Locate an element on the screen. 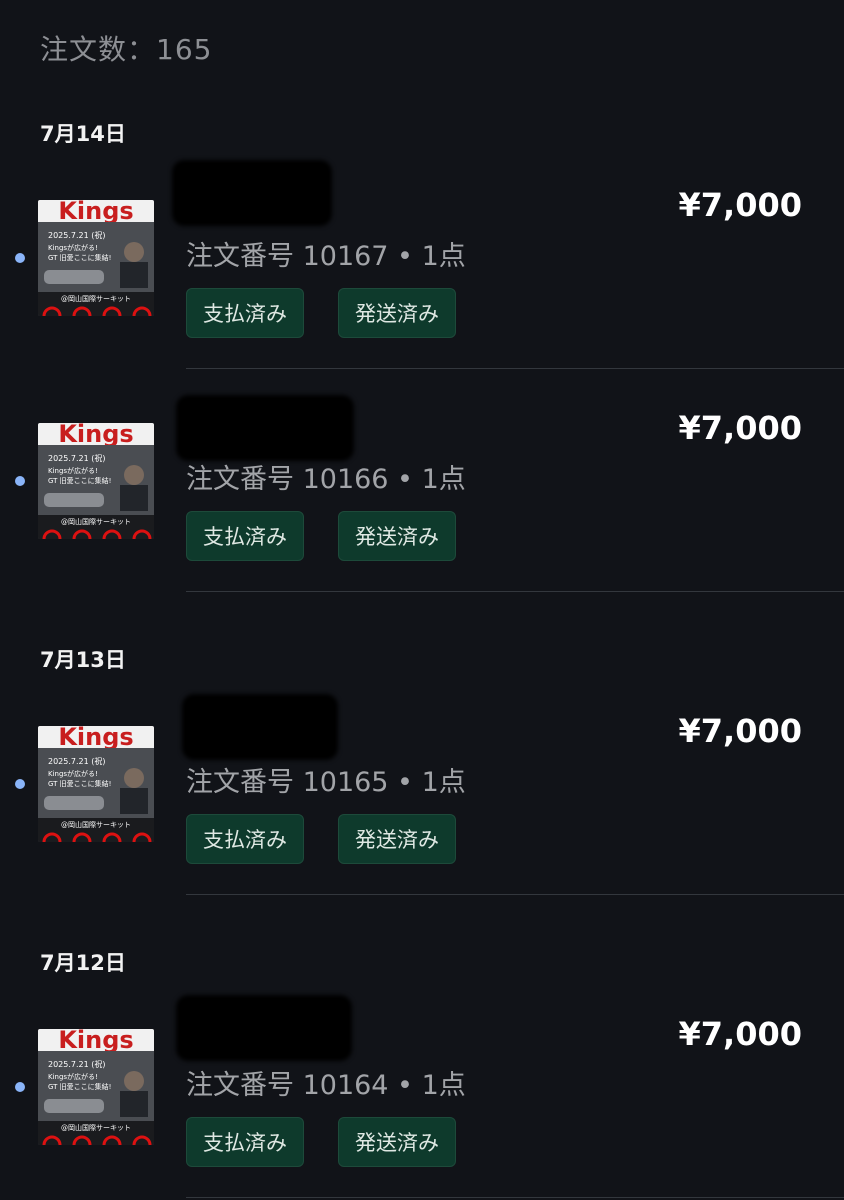  date-header: 7月14日 is located at coordinates (83, 134).